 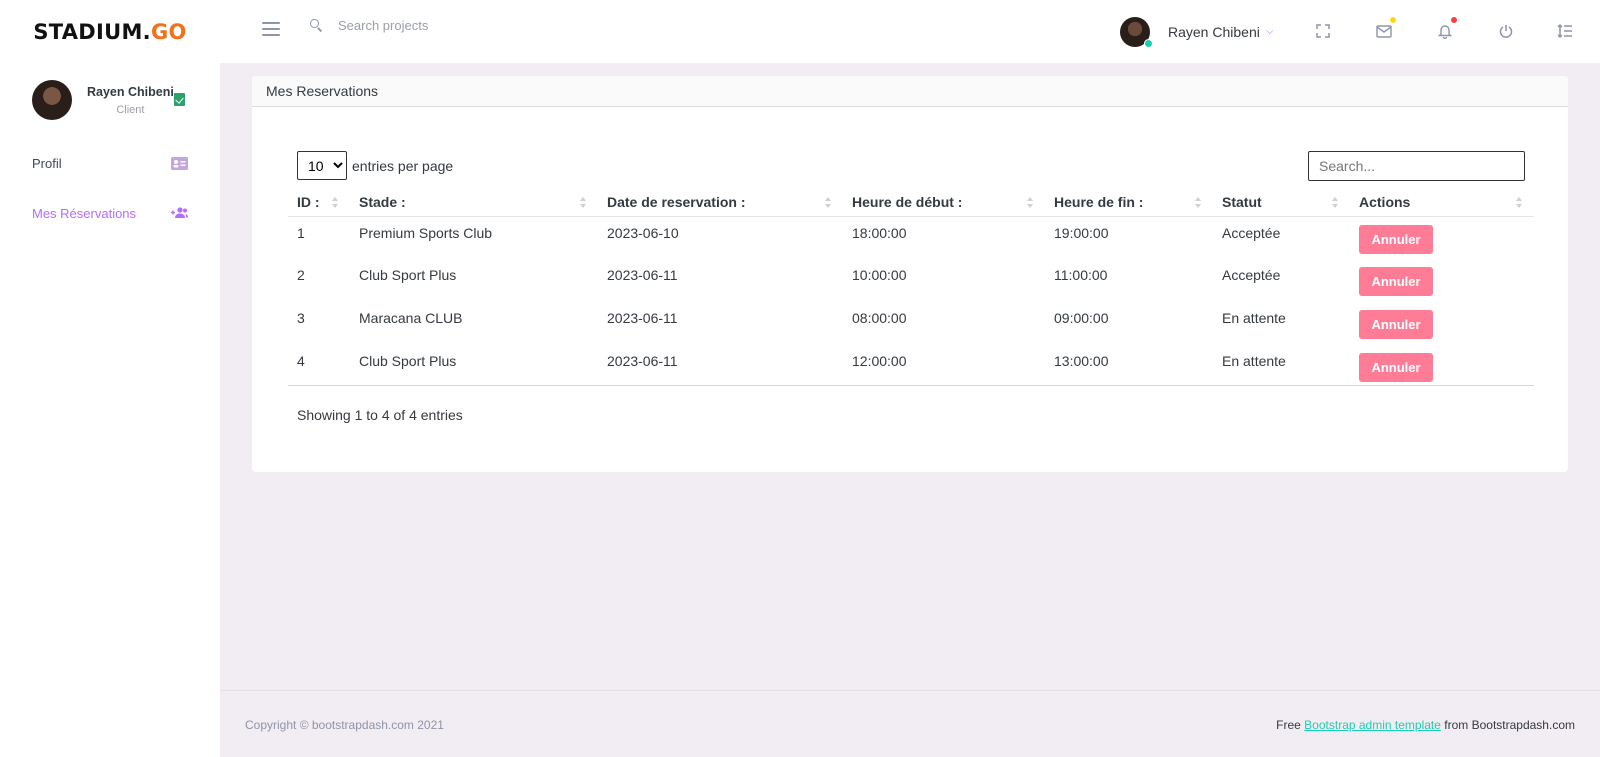 What do you see at coordinates (1281, 203) in the screenshot?
I see `column-header-statut: Statut` at bounding box center [1281, 203].